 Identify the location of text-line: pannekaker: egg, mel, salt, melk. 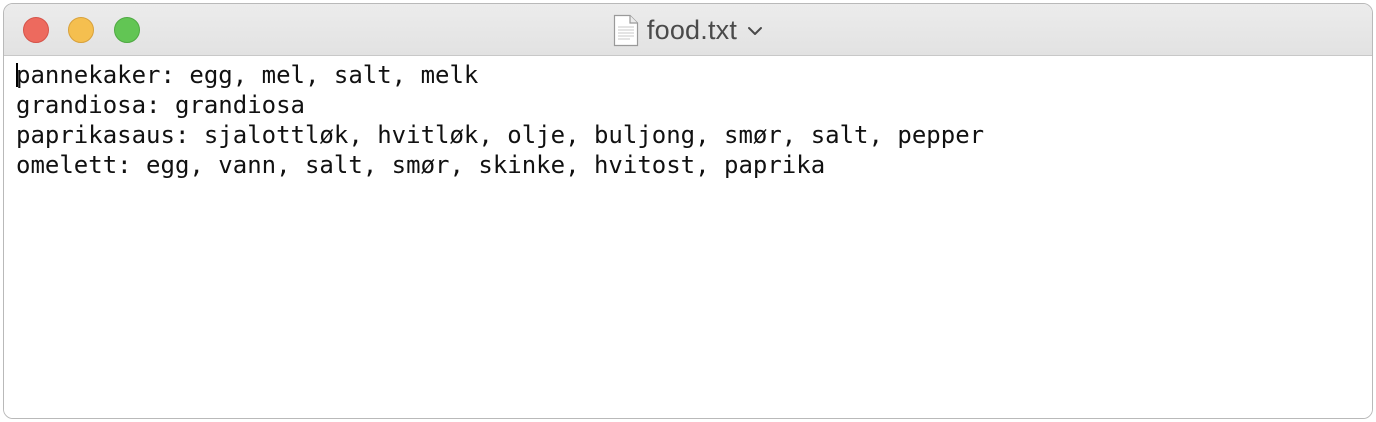
(500, 75).